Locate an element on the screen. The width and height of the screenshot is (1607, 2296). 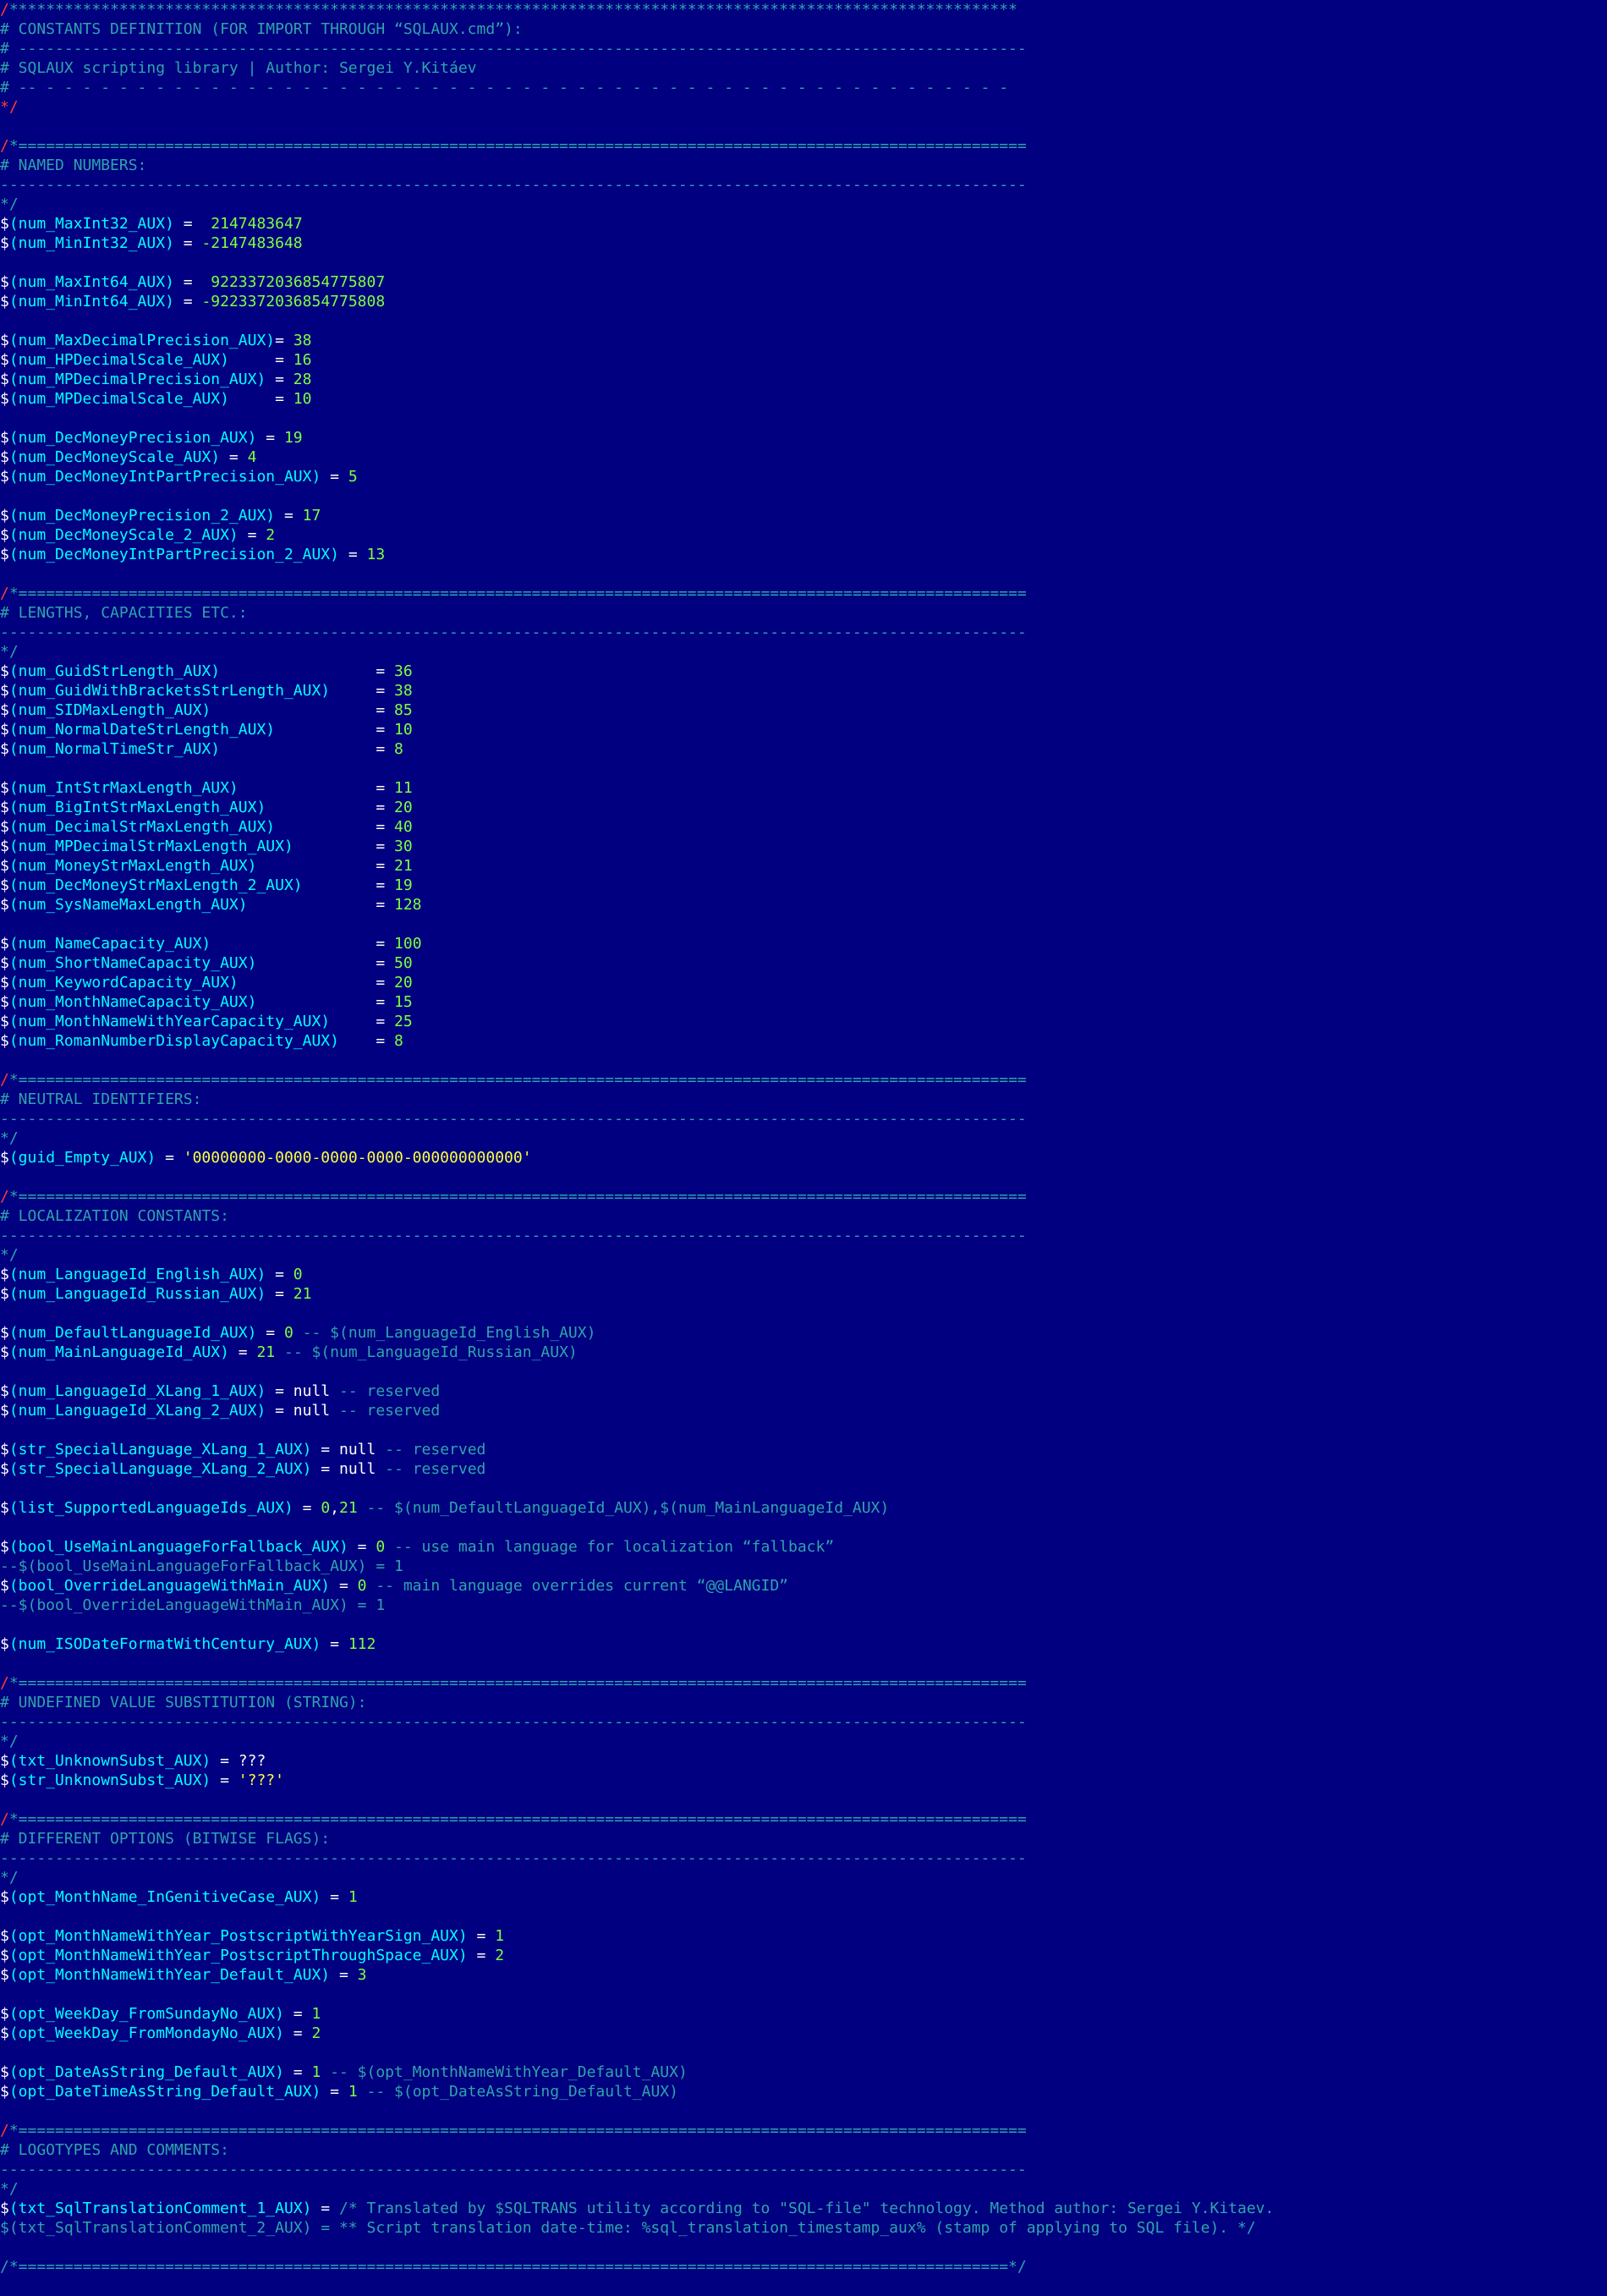
variable-token: (opt_MonthName_InGenitiveCase_AUX) is located at coordinates (164, 1897).